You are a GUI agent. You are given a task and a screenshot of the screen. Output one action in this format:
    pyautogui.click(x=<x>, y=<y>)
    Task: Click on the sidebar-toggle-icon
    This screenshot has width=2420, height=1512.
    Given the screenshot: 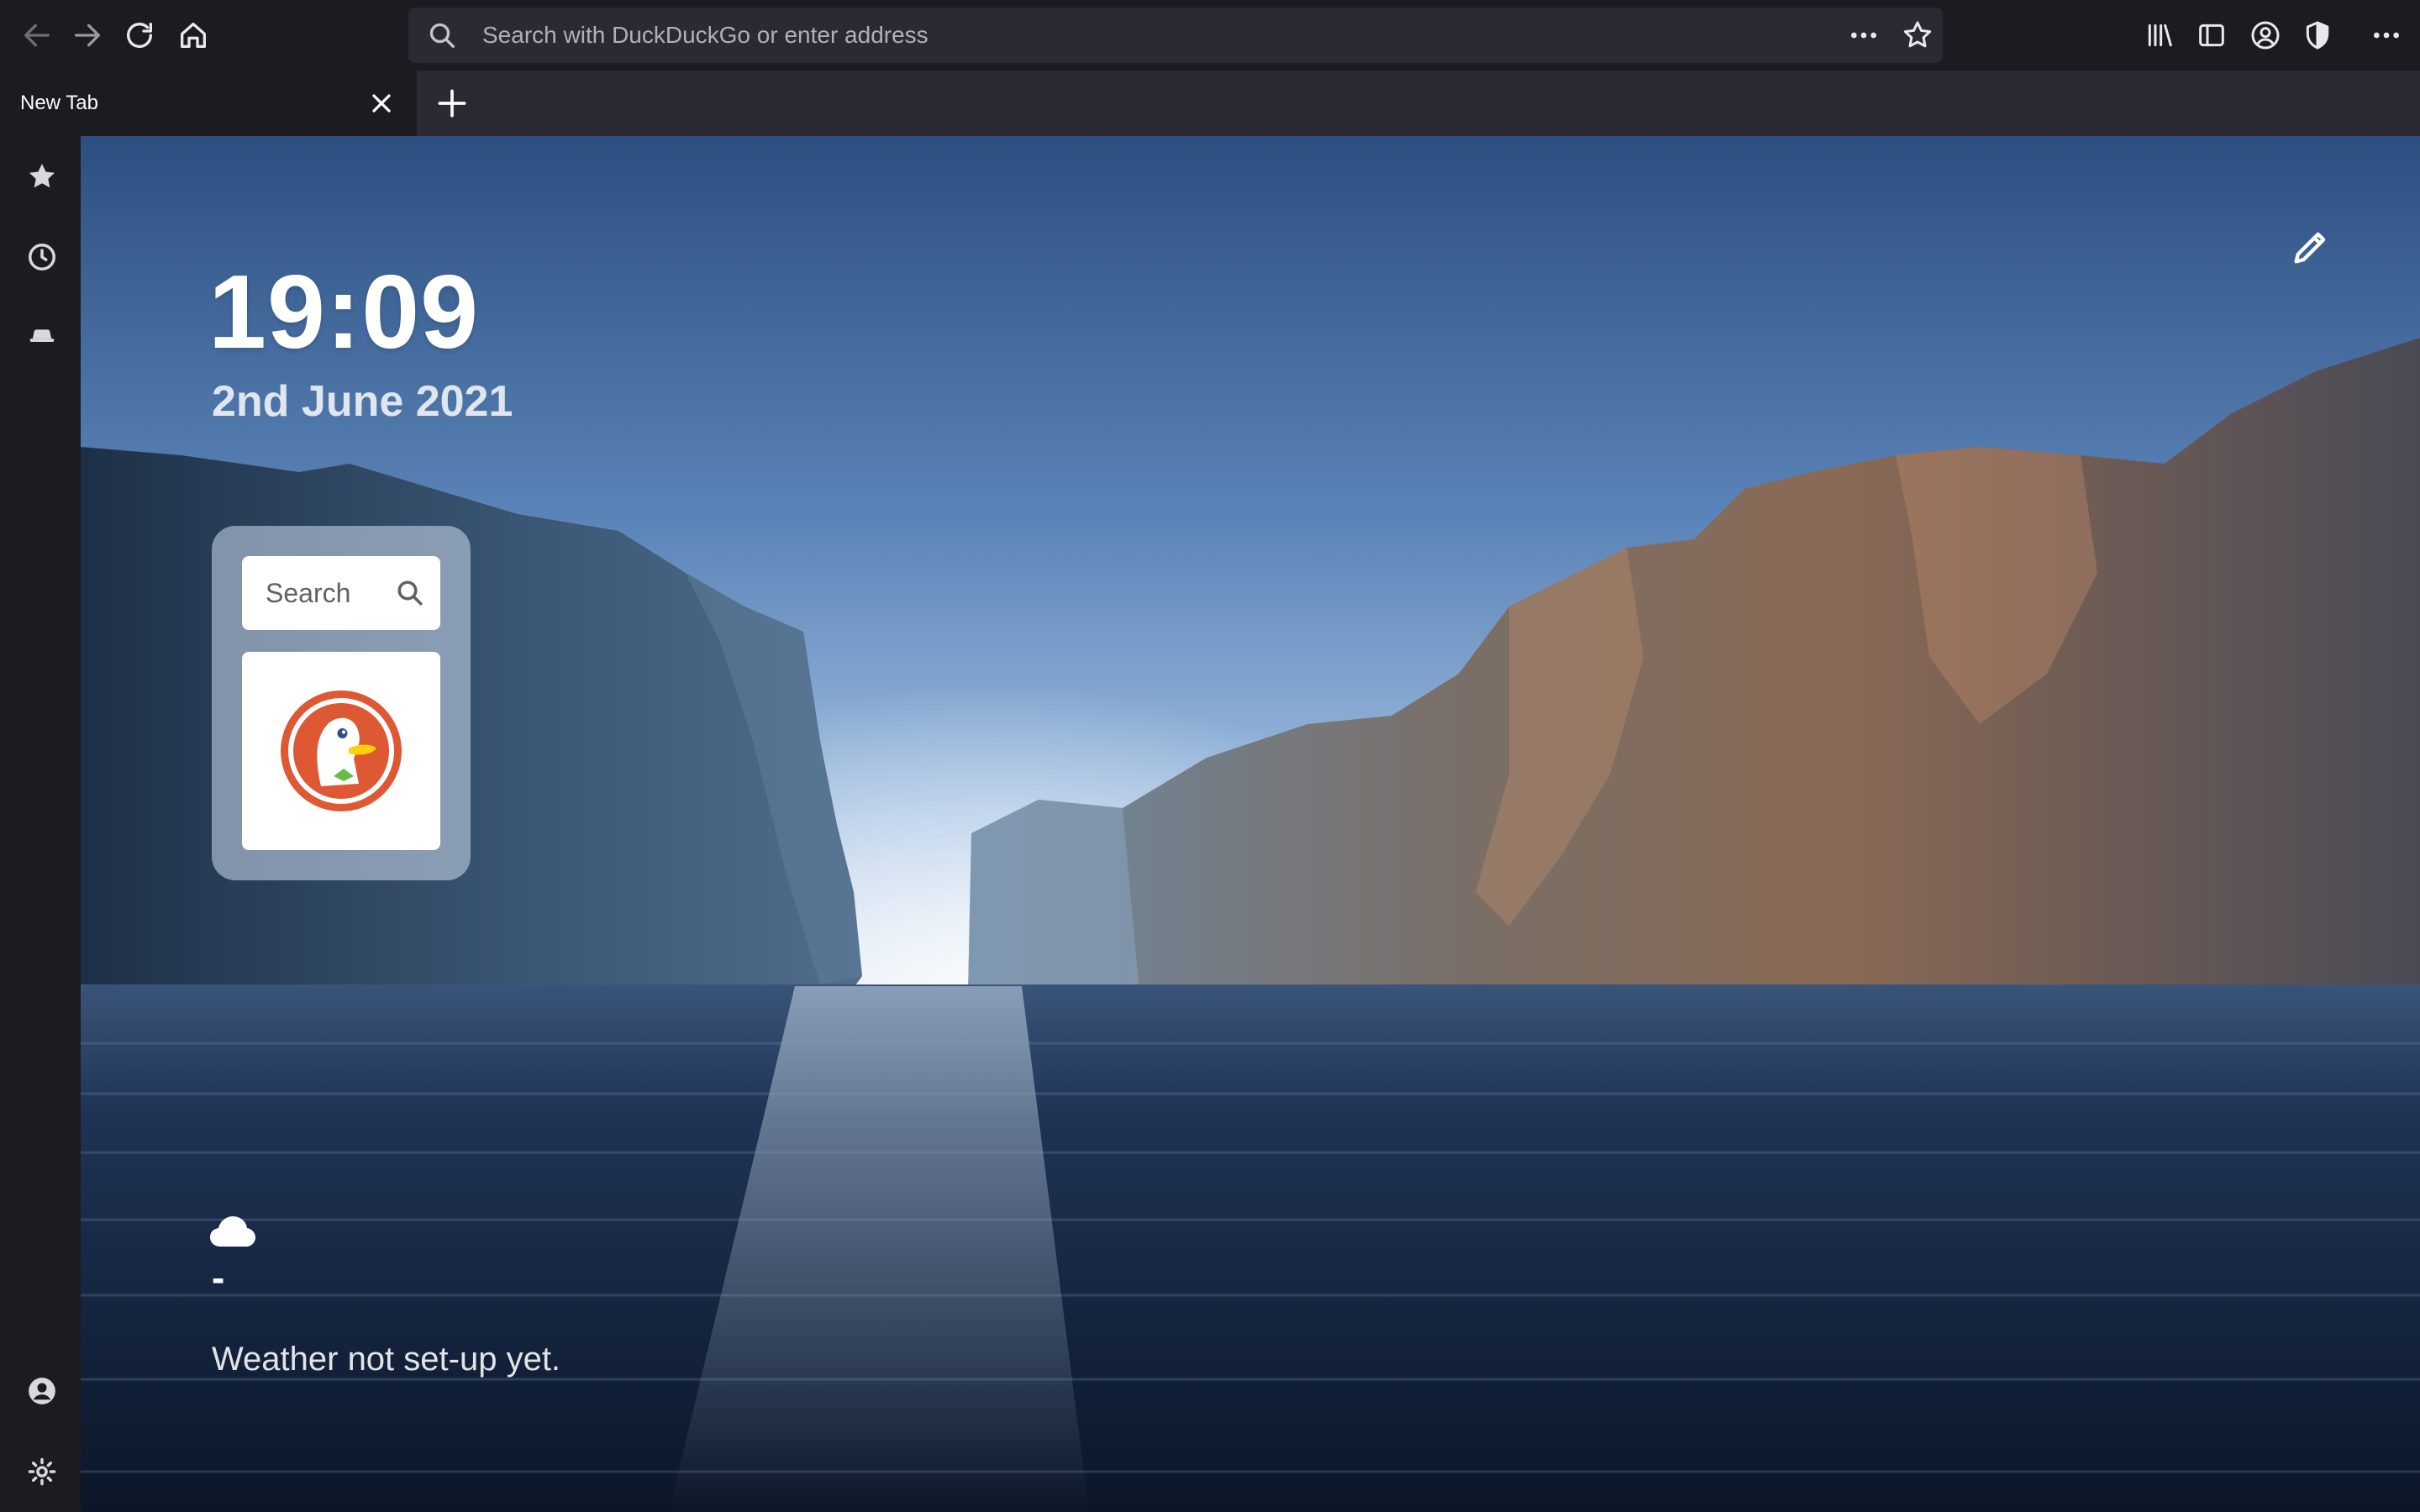 What is the action you would take?
    pyautogui.click(x=2211, y=35)
    